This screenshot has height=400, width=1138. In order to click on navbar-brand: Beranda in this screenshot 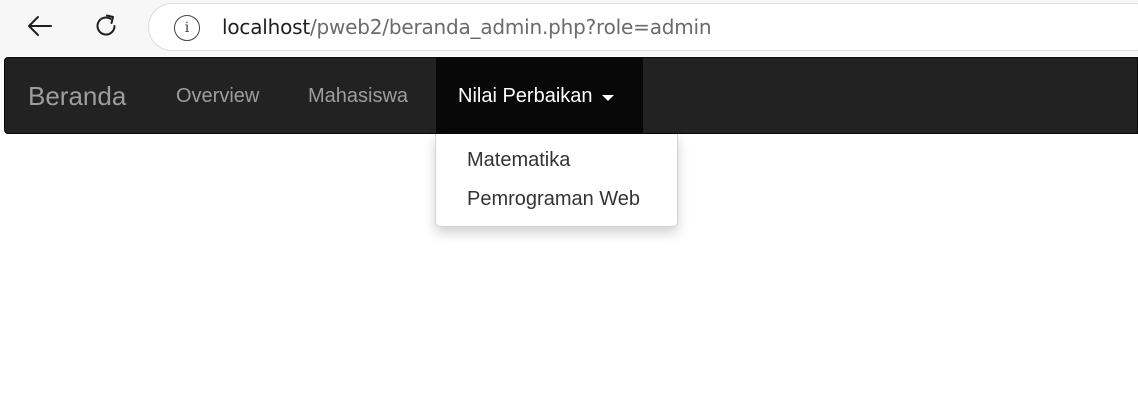, I will do `click(77, 96)`.